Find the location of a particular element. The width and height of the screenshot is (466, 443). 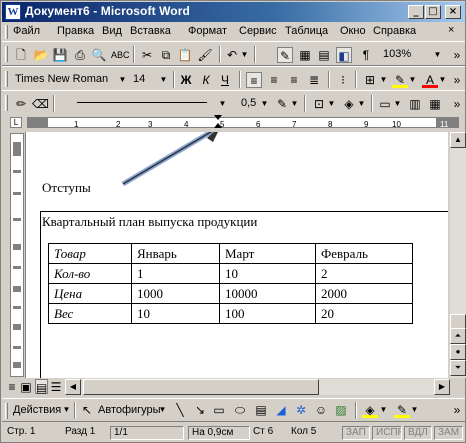

next-page-button: ⏷ is located at coordinates (458, 368).